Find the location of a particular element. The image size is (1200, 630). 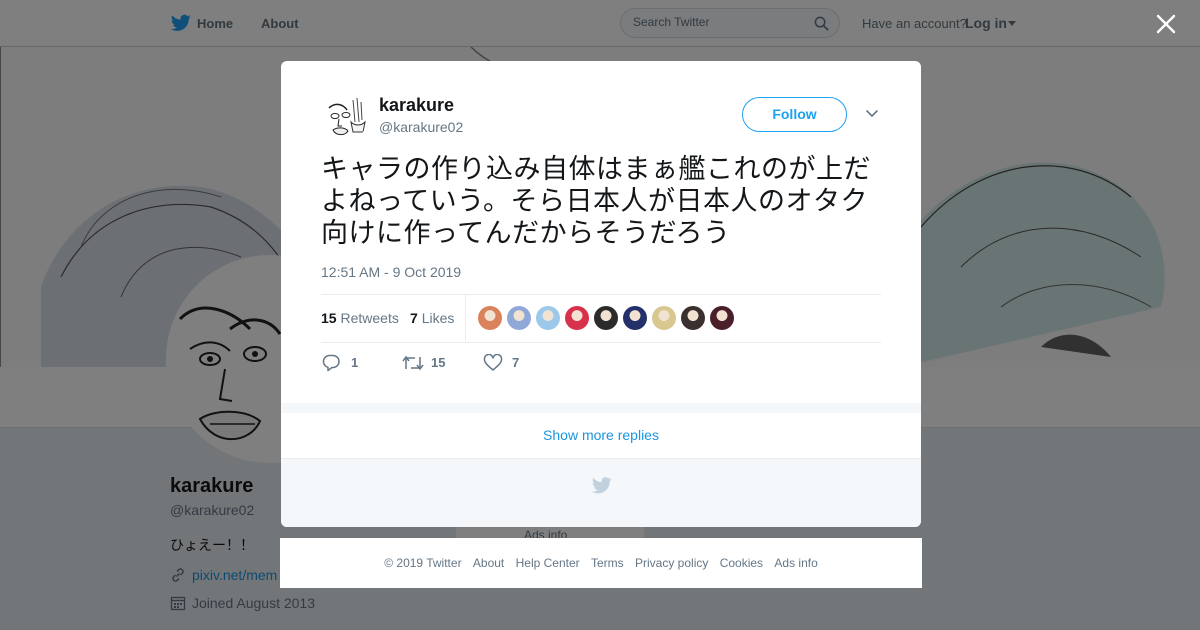

heart-icon is located at coordinates (493, 362).